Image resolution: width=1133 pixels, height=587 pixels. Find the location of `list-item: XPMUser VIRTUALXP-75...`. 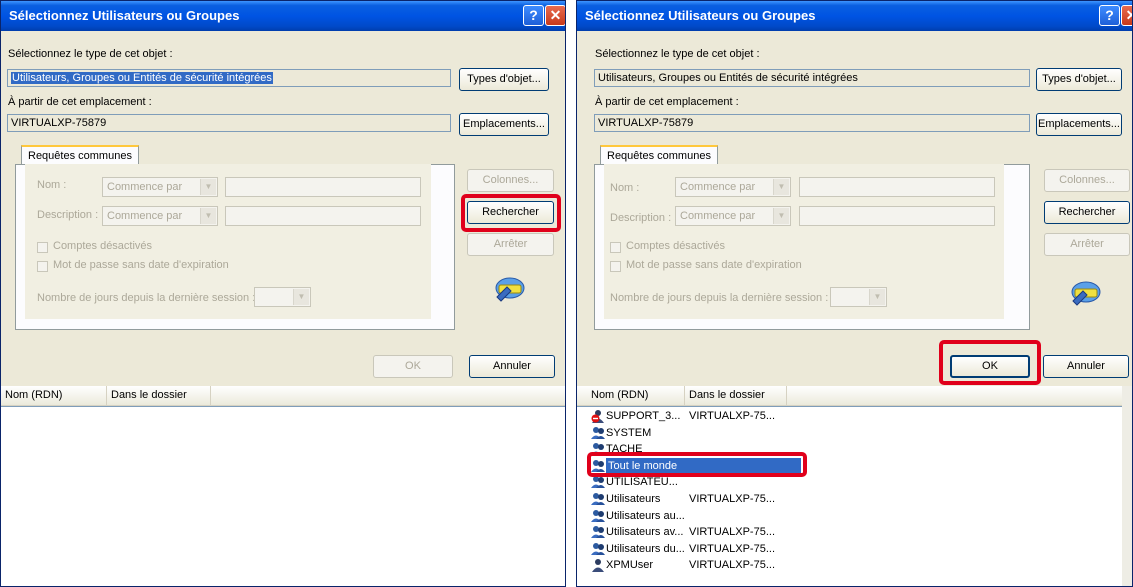

list-item: XPMUser VIRTUALXP-75... is located at coordinates (851, 565).